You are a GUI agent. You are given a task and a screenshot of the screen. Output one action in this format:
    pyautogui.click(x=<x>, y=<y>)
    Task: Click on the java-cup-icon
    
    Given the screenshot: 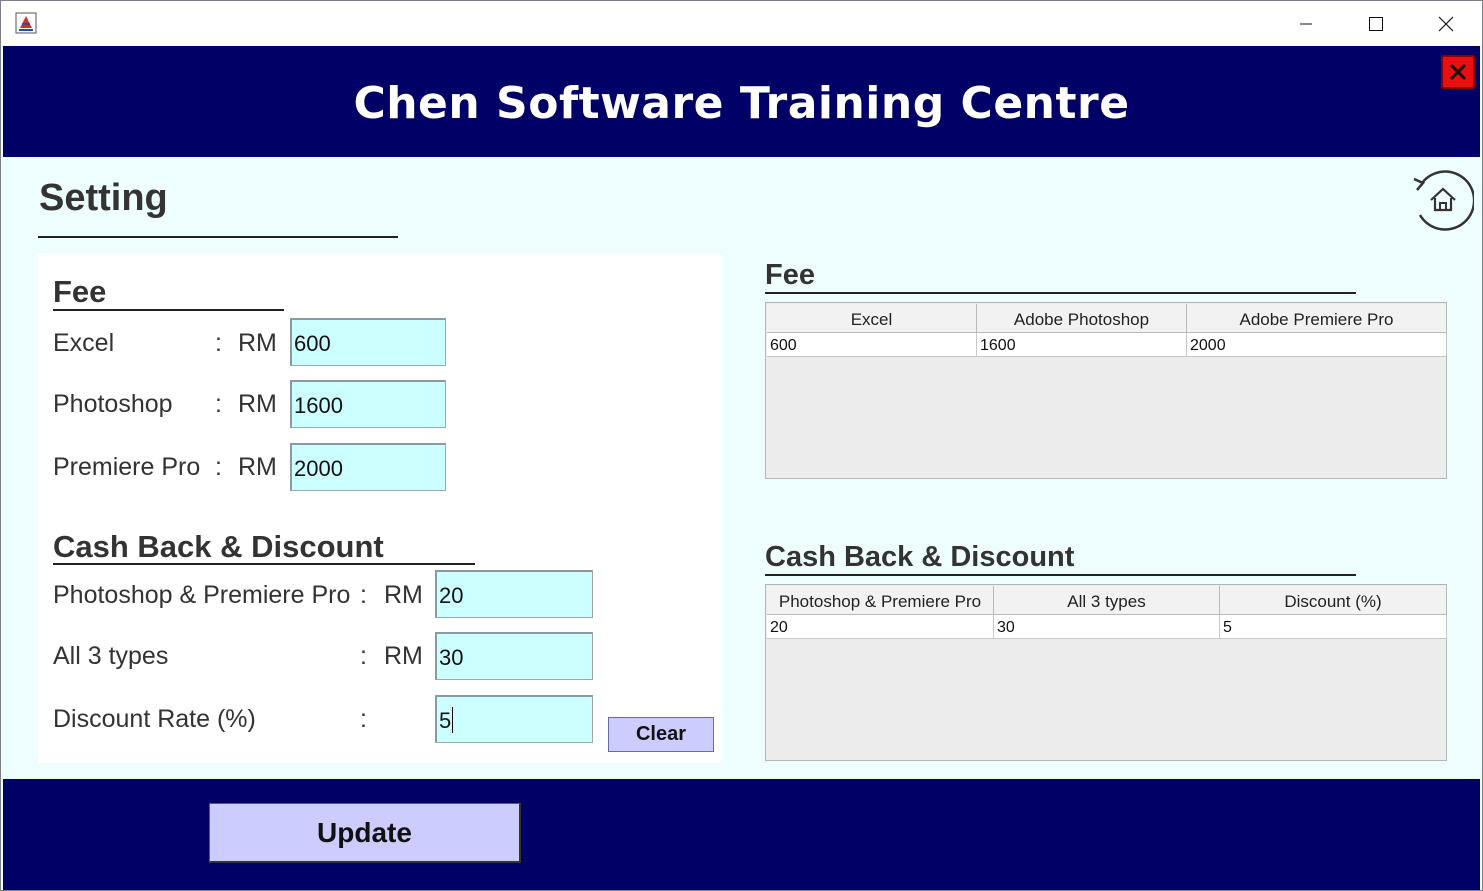 What is the action you would take?
    pyautogui.click(x=26, y=23)
    